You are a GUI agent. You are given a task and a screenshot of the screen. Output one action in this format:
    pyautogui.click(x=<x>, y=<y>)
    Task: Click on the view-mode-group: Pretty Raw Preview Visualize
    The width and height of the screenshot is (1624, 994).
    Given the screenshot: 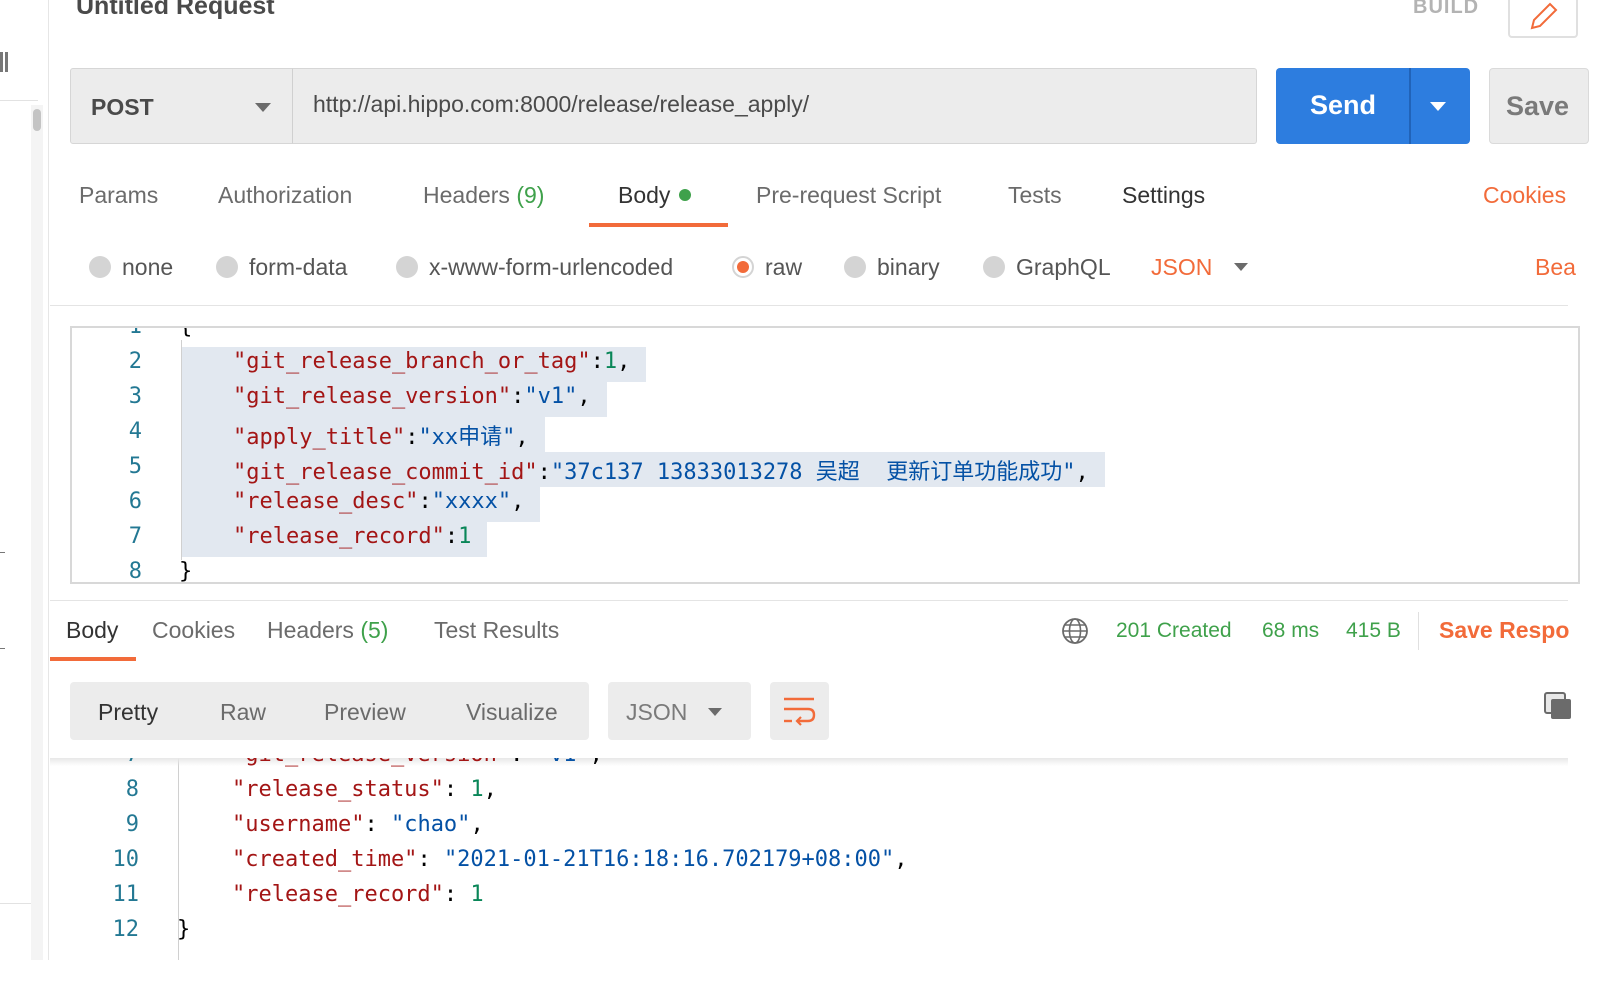 What is the action you would take?
    pyautogui.click(x=329, y=711)
    